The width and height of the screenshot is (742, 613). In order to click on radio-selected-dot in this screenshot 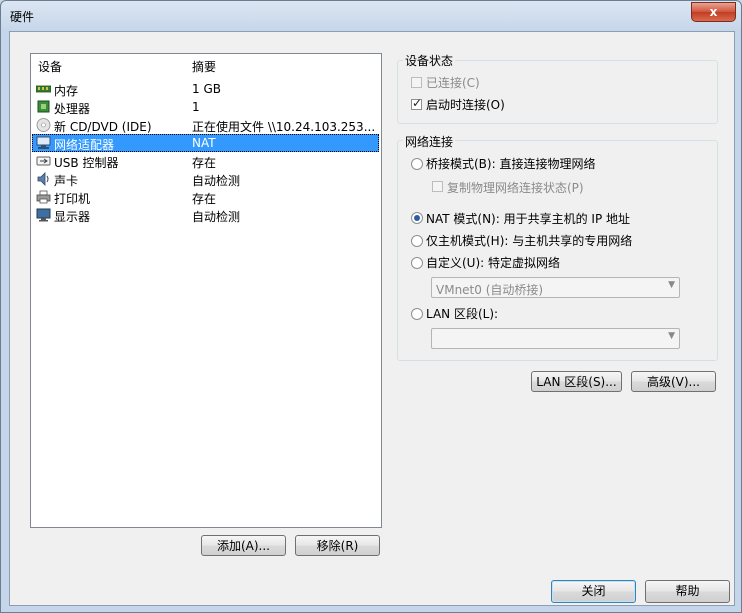, I will do `click(417, 218)`.